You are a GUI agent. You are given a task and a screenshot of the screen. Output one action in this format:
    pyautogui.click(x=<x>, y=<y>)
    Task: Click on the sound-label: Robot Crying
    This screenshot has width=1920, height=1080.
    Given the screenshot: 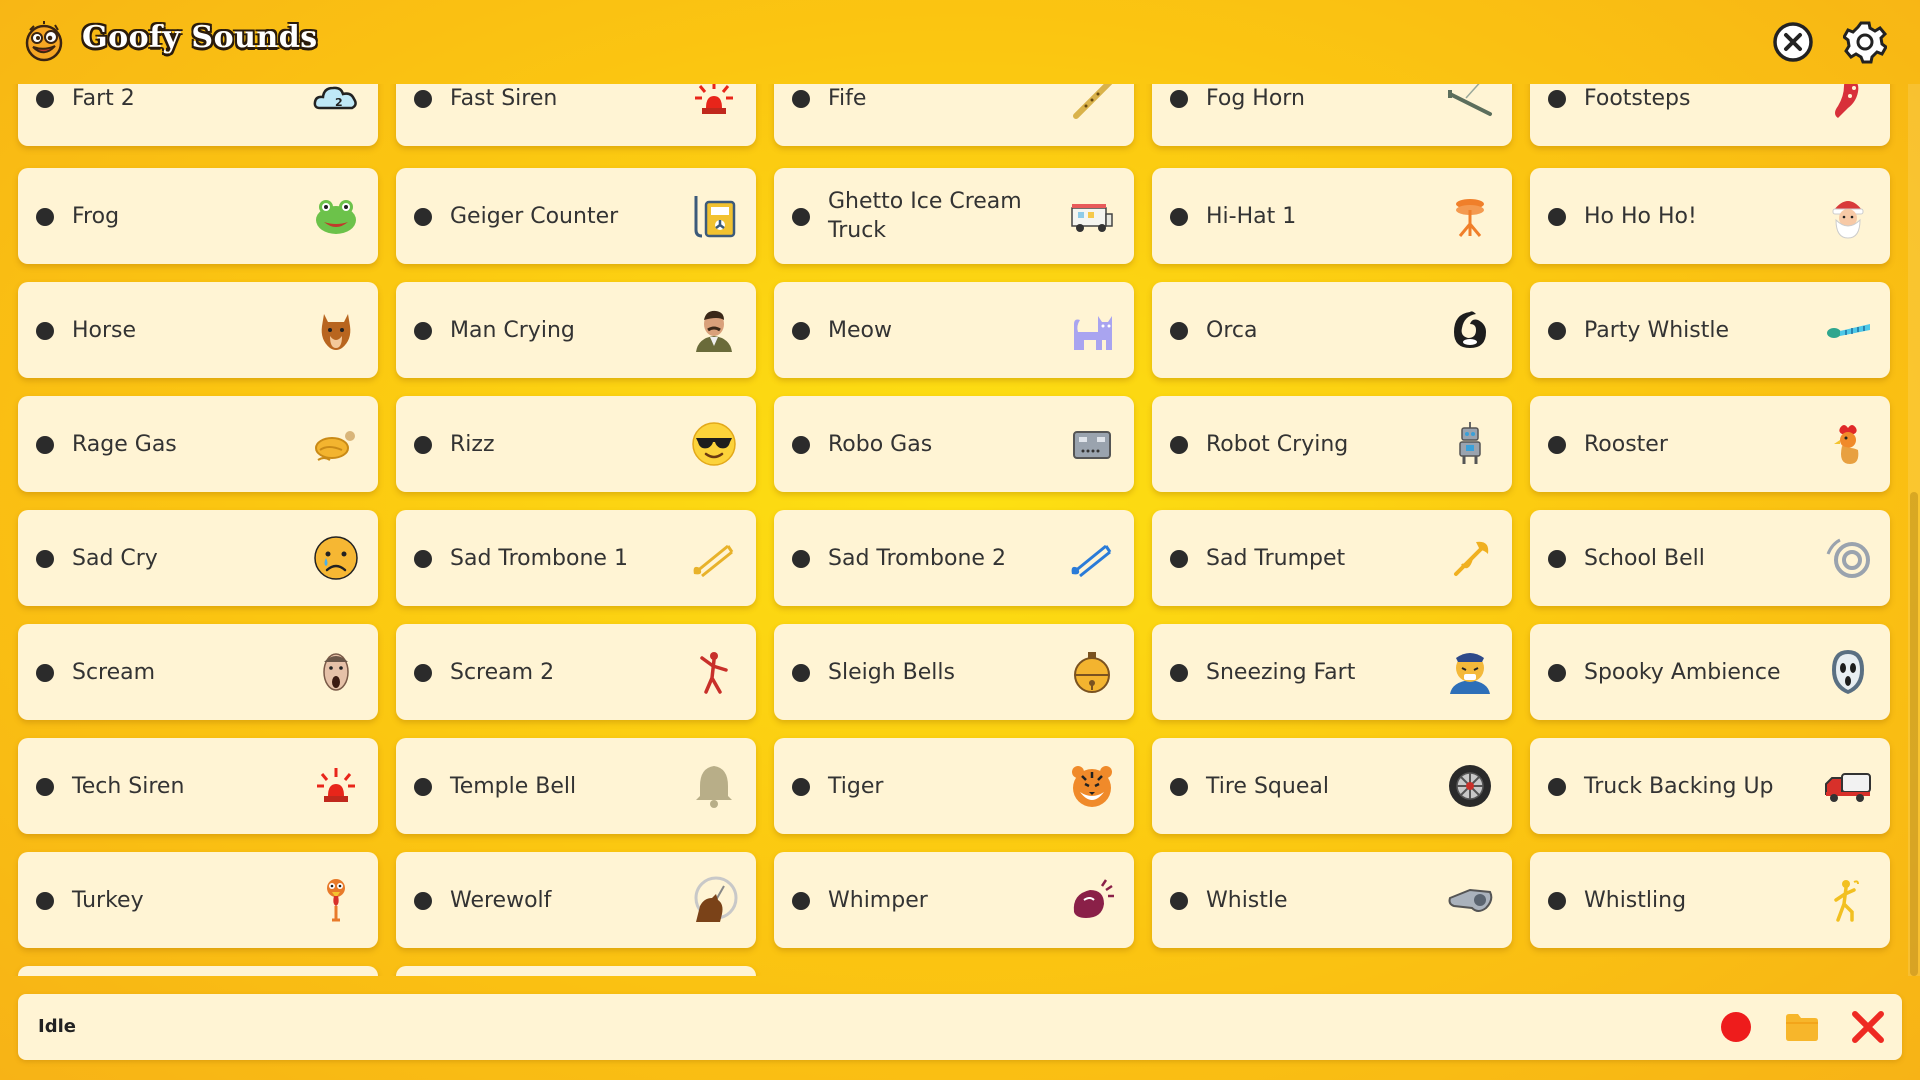 What is the action you would take?
    pyautogui.click(x=1277, y=444)
    